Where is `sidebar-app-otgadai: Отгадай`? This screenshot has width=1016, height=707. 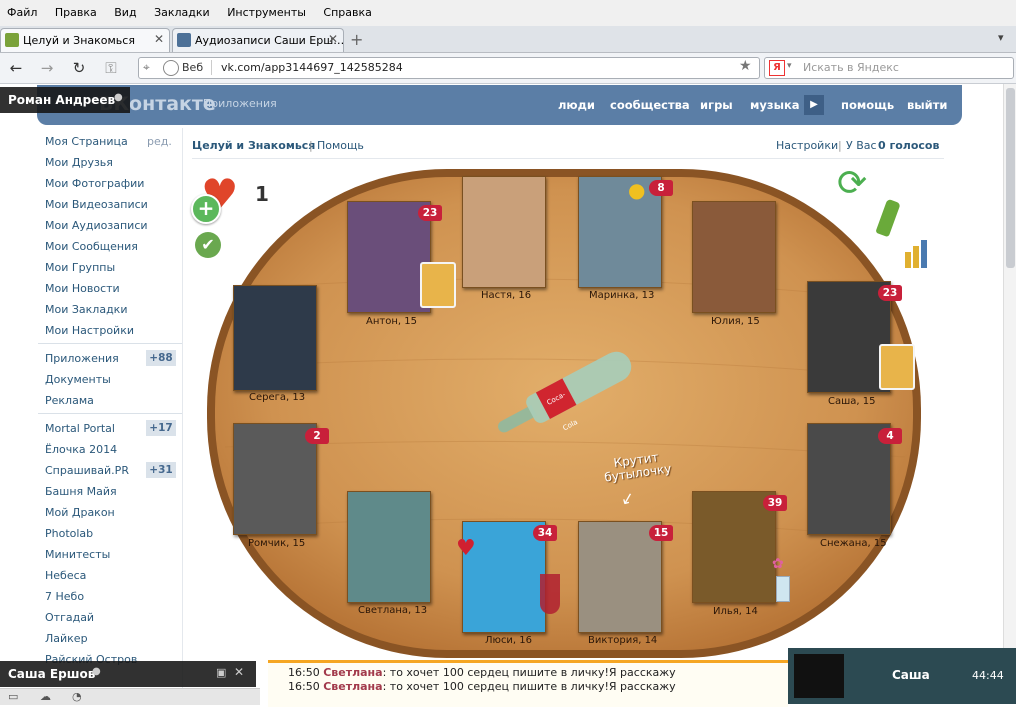
sidebar-app-otgadai: Отгадай is located at coordinates (69, 617).